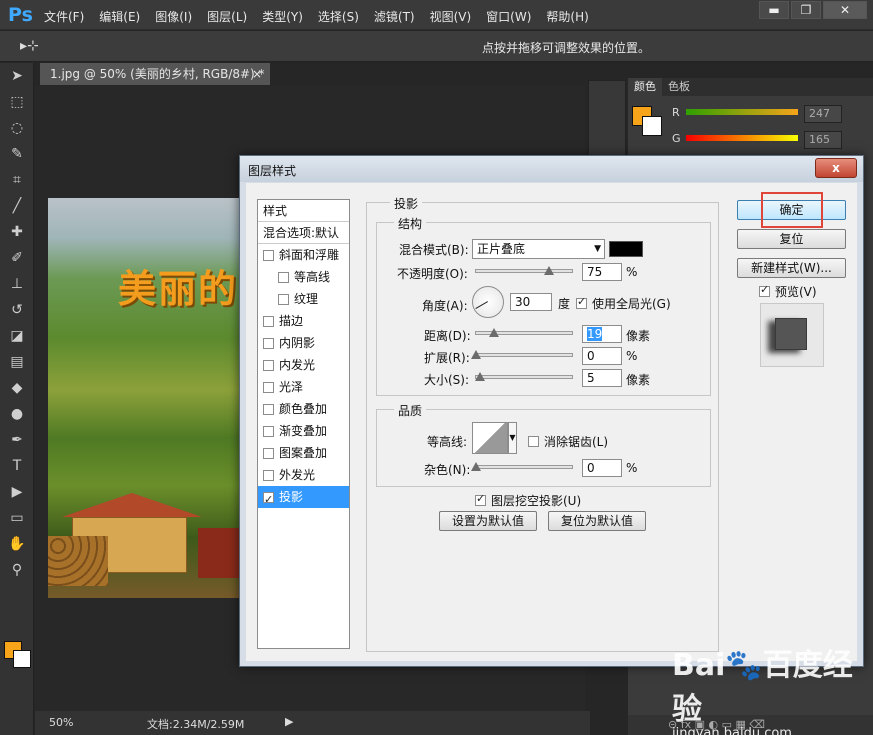 The image size is (873, 735). What do you see at coordinates (155, 74) in the screenshot?
I see `document-tab: 1.jpg @ 50% (美丽的乡村, RGB/8#) * ×` at bounding box center [155, 74].